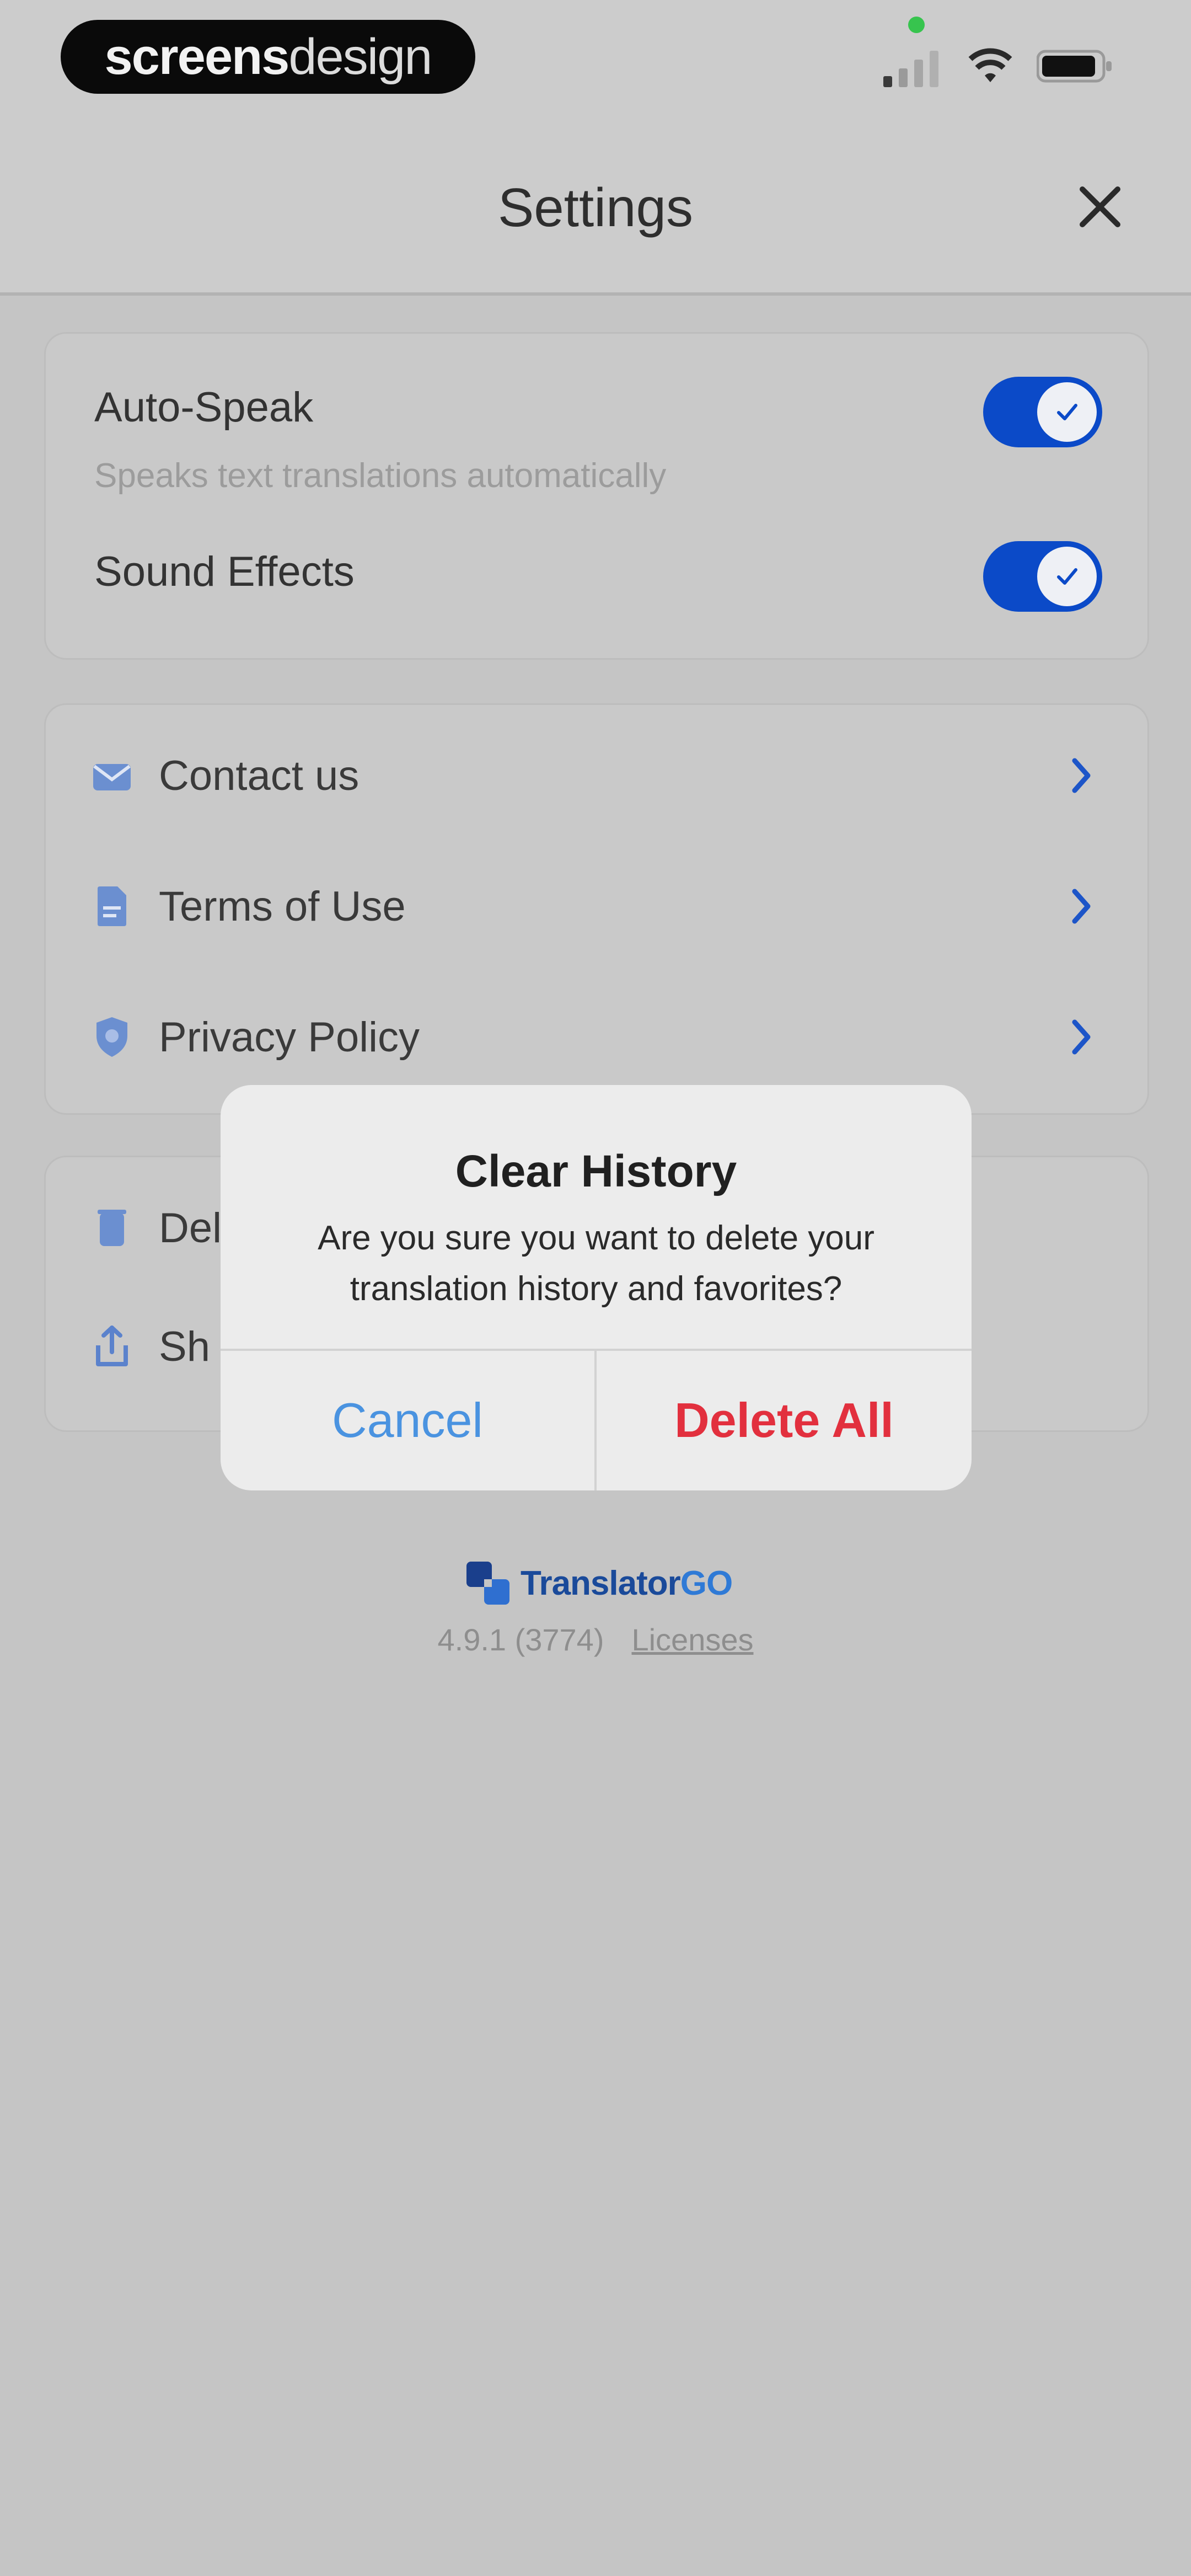 The image size is (1191, 2576). Describe the element at coordinates (595, 148) in the screenshot. I see `top-bar: screensdesign Settings` at that location.